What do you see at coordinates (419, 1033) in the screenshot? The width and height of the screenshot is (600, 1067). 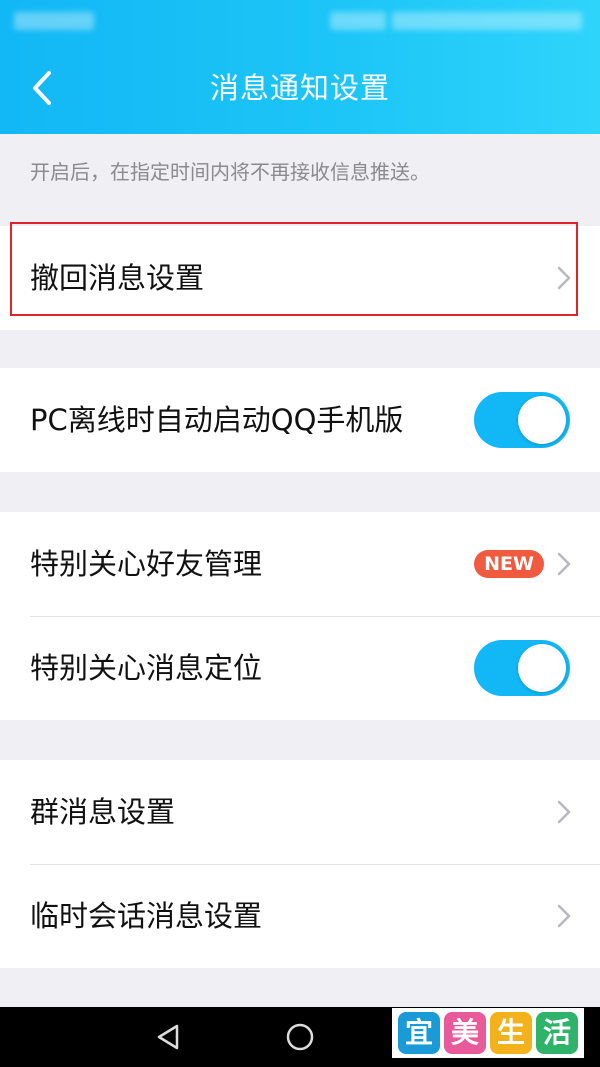 I see `watermark-char: 宜` at bounding box center [419, 1033].